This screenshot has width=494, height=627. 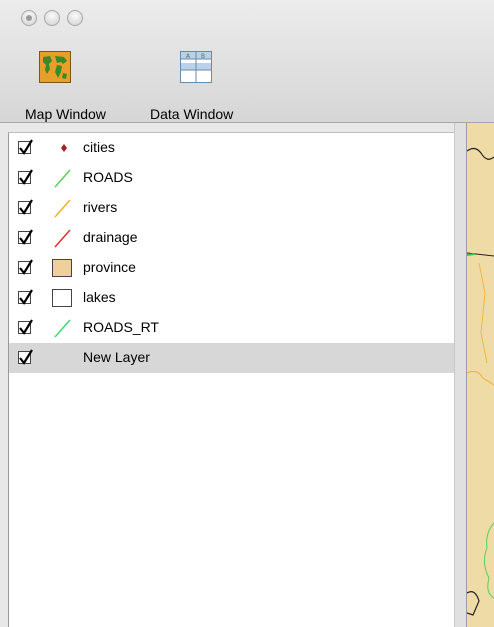 What do you see at coordinates (99, 297) in the screenshot?
I see `layer-name: lakes` at bounding box center [99, 297].